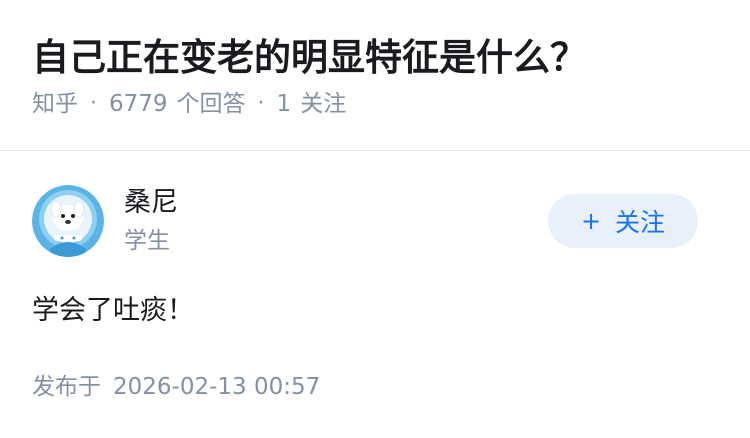 Image resolution: width=750 pixels, height=438 pixels. Describe the element at coordinates (591, 221) in the screenshot. I see `plus-icon: +` at that location.